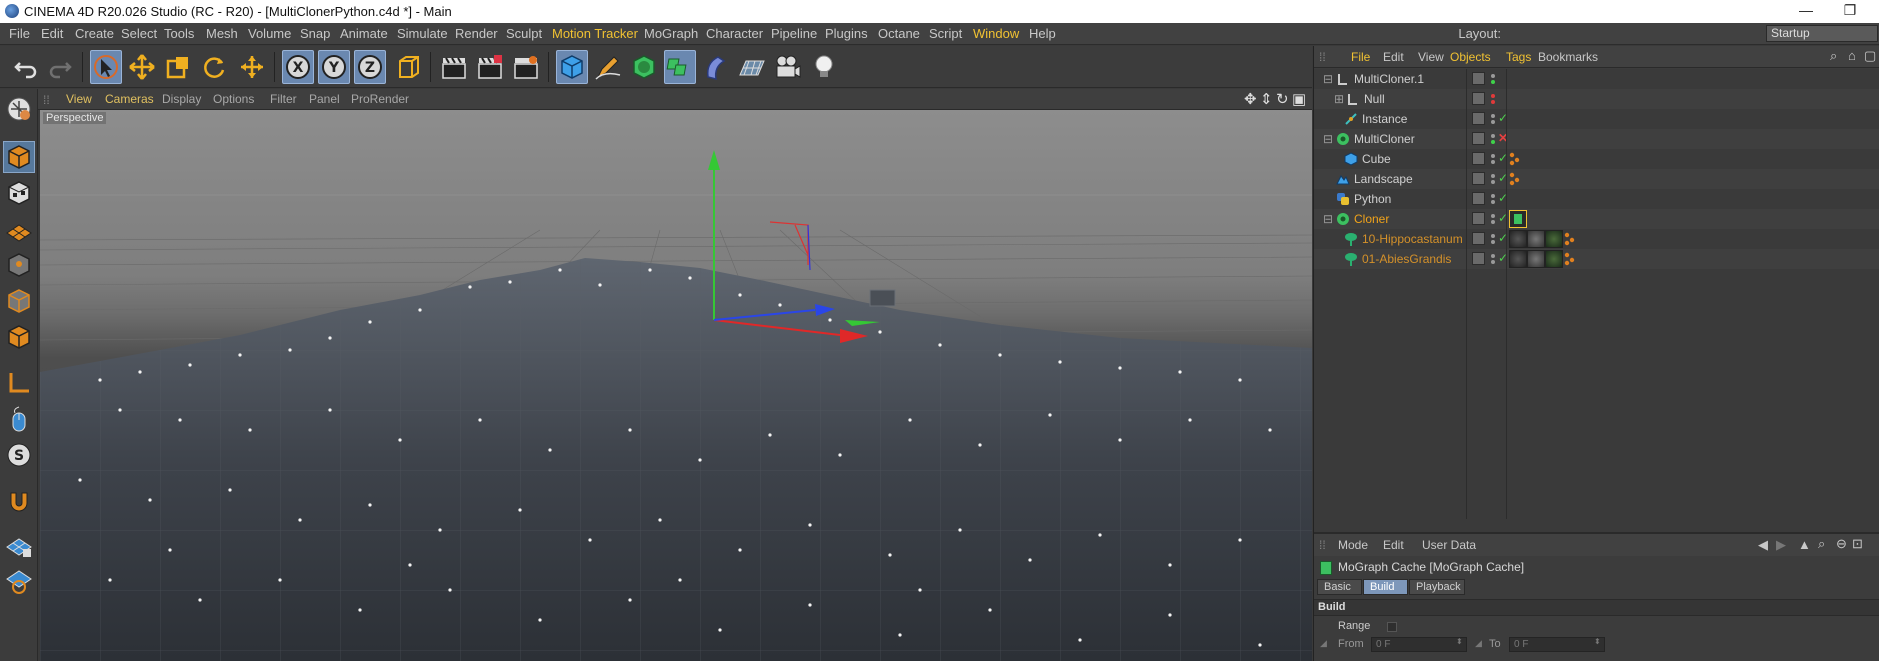 This screenshot has height=661, width=1879. Describe the element at coordinates (846, 33) in the screenshot. I see `menu-plugins: Plugins` at that location.